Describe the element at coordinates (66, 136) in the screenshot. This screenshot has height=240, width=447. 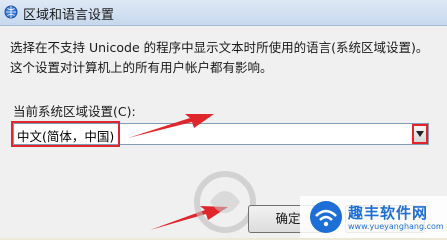
I see `locale-select-value: 中文(简体，中国)` at that location.